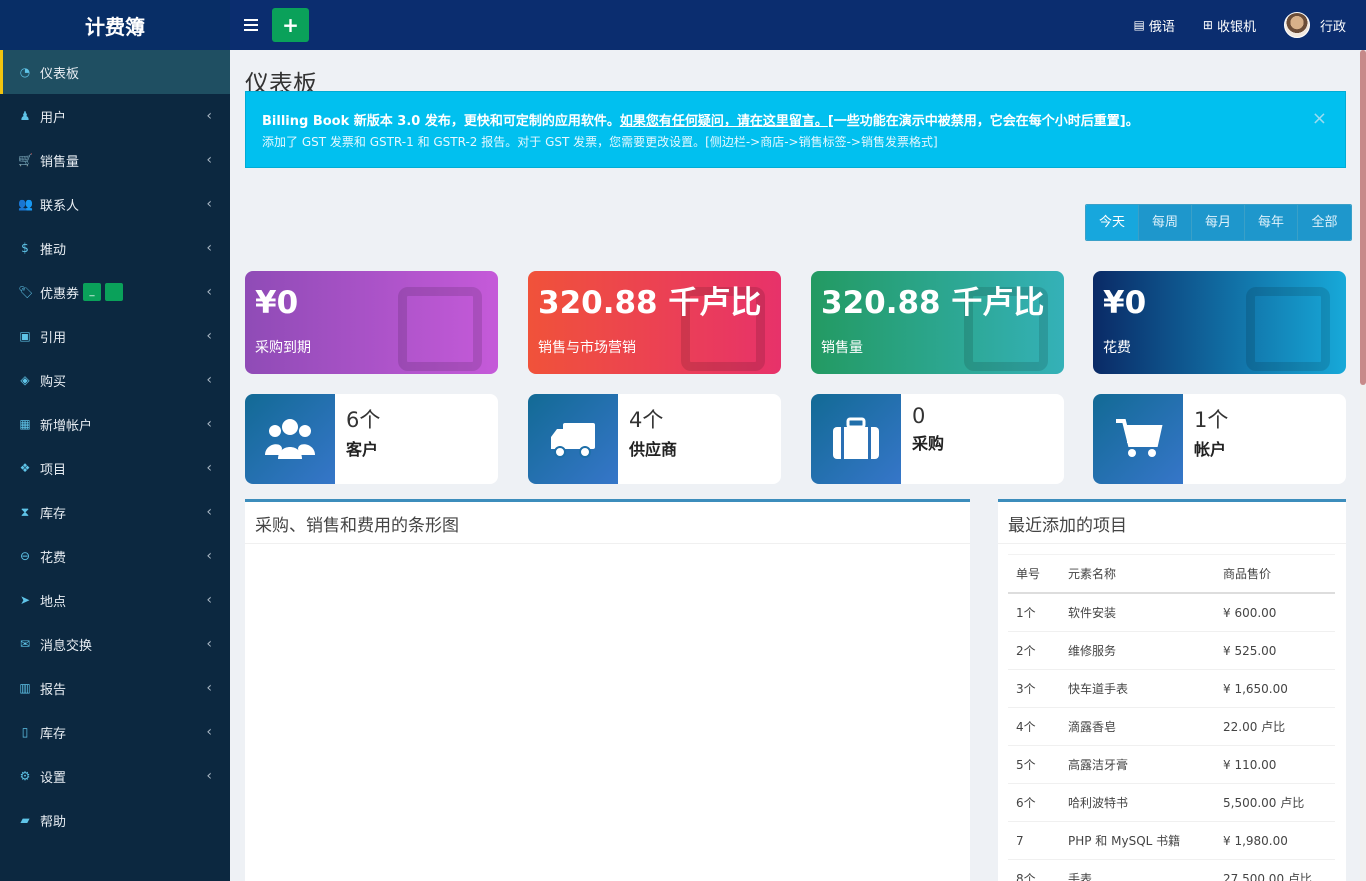  Describe the element at coordinates (115, 204) in the screenshot. I see `sidebar-item: 👥 联系人 ‹` at that location.